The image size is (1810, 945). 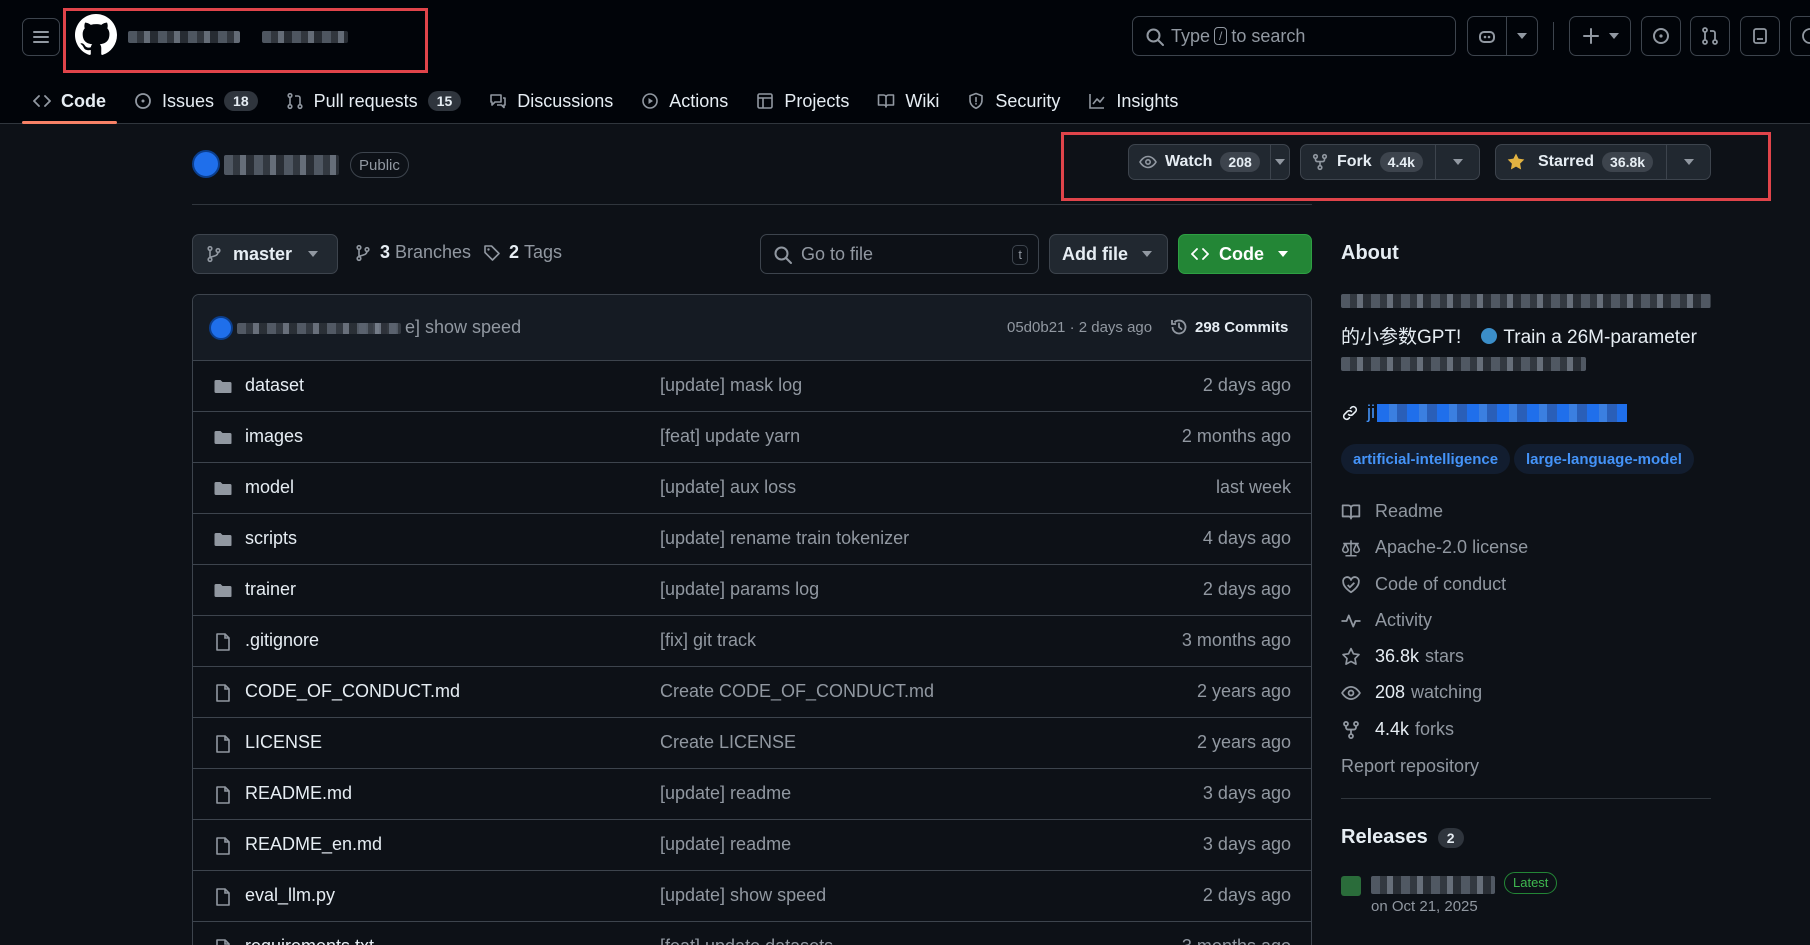 I want to click on commit-message-blurred, so click(x=380, y=328).